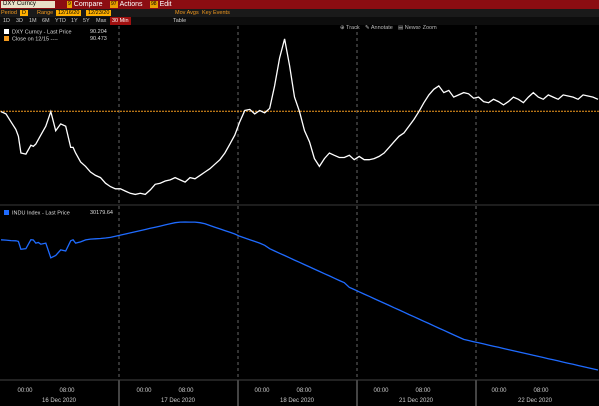 The height and width of the screenshot is (406, 599). I want to click on title-bar: DXY Curncy 9 Compare 97 Actions 98 Edit, so click(299, 4).